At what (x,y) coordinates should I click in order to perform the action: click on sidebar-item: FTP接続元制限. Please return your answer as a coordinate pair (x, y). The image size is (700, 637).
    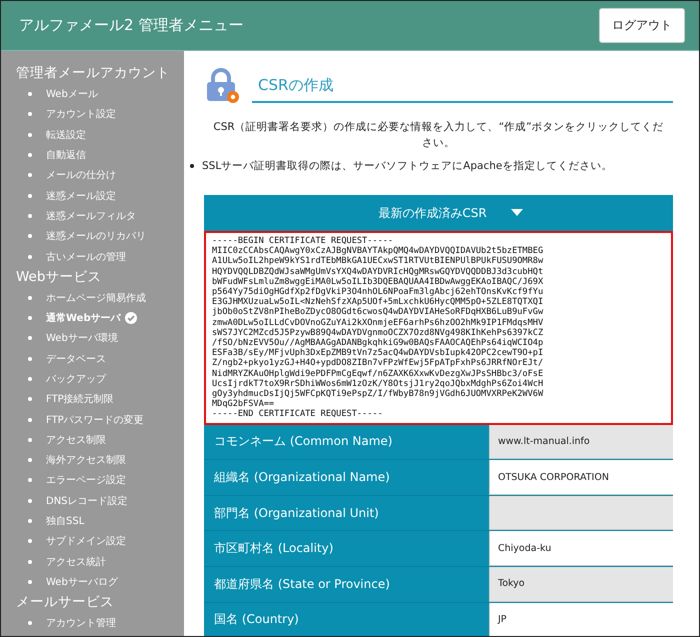
    Looking at the image, I should click on (80, 399).